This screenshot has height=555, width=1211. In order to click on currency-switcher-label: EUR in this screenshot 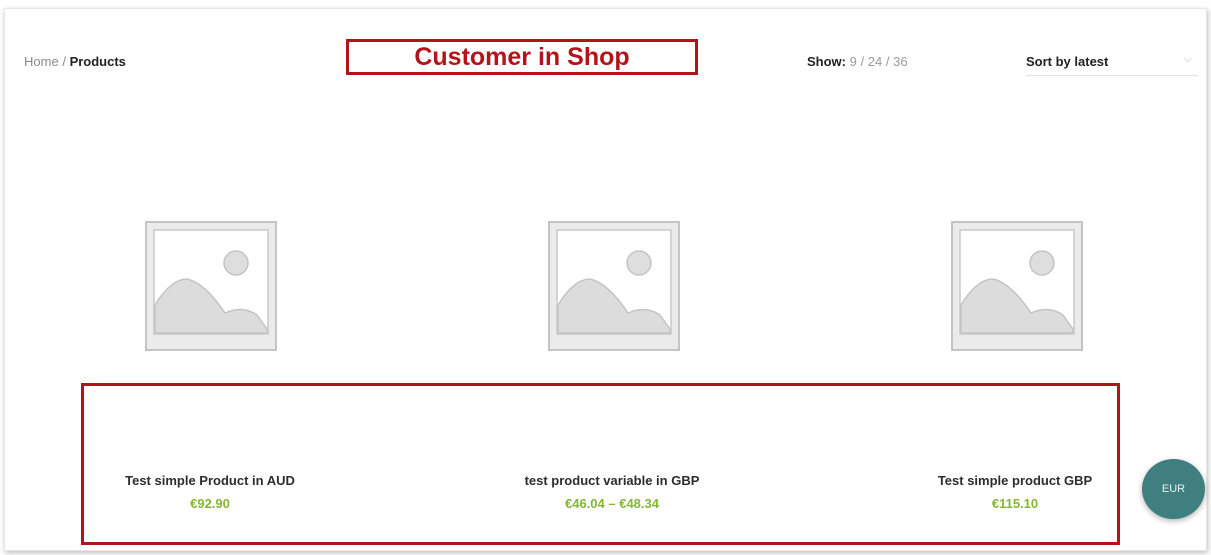, I will do `click(1173, 489)`.